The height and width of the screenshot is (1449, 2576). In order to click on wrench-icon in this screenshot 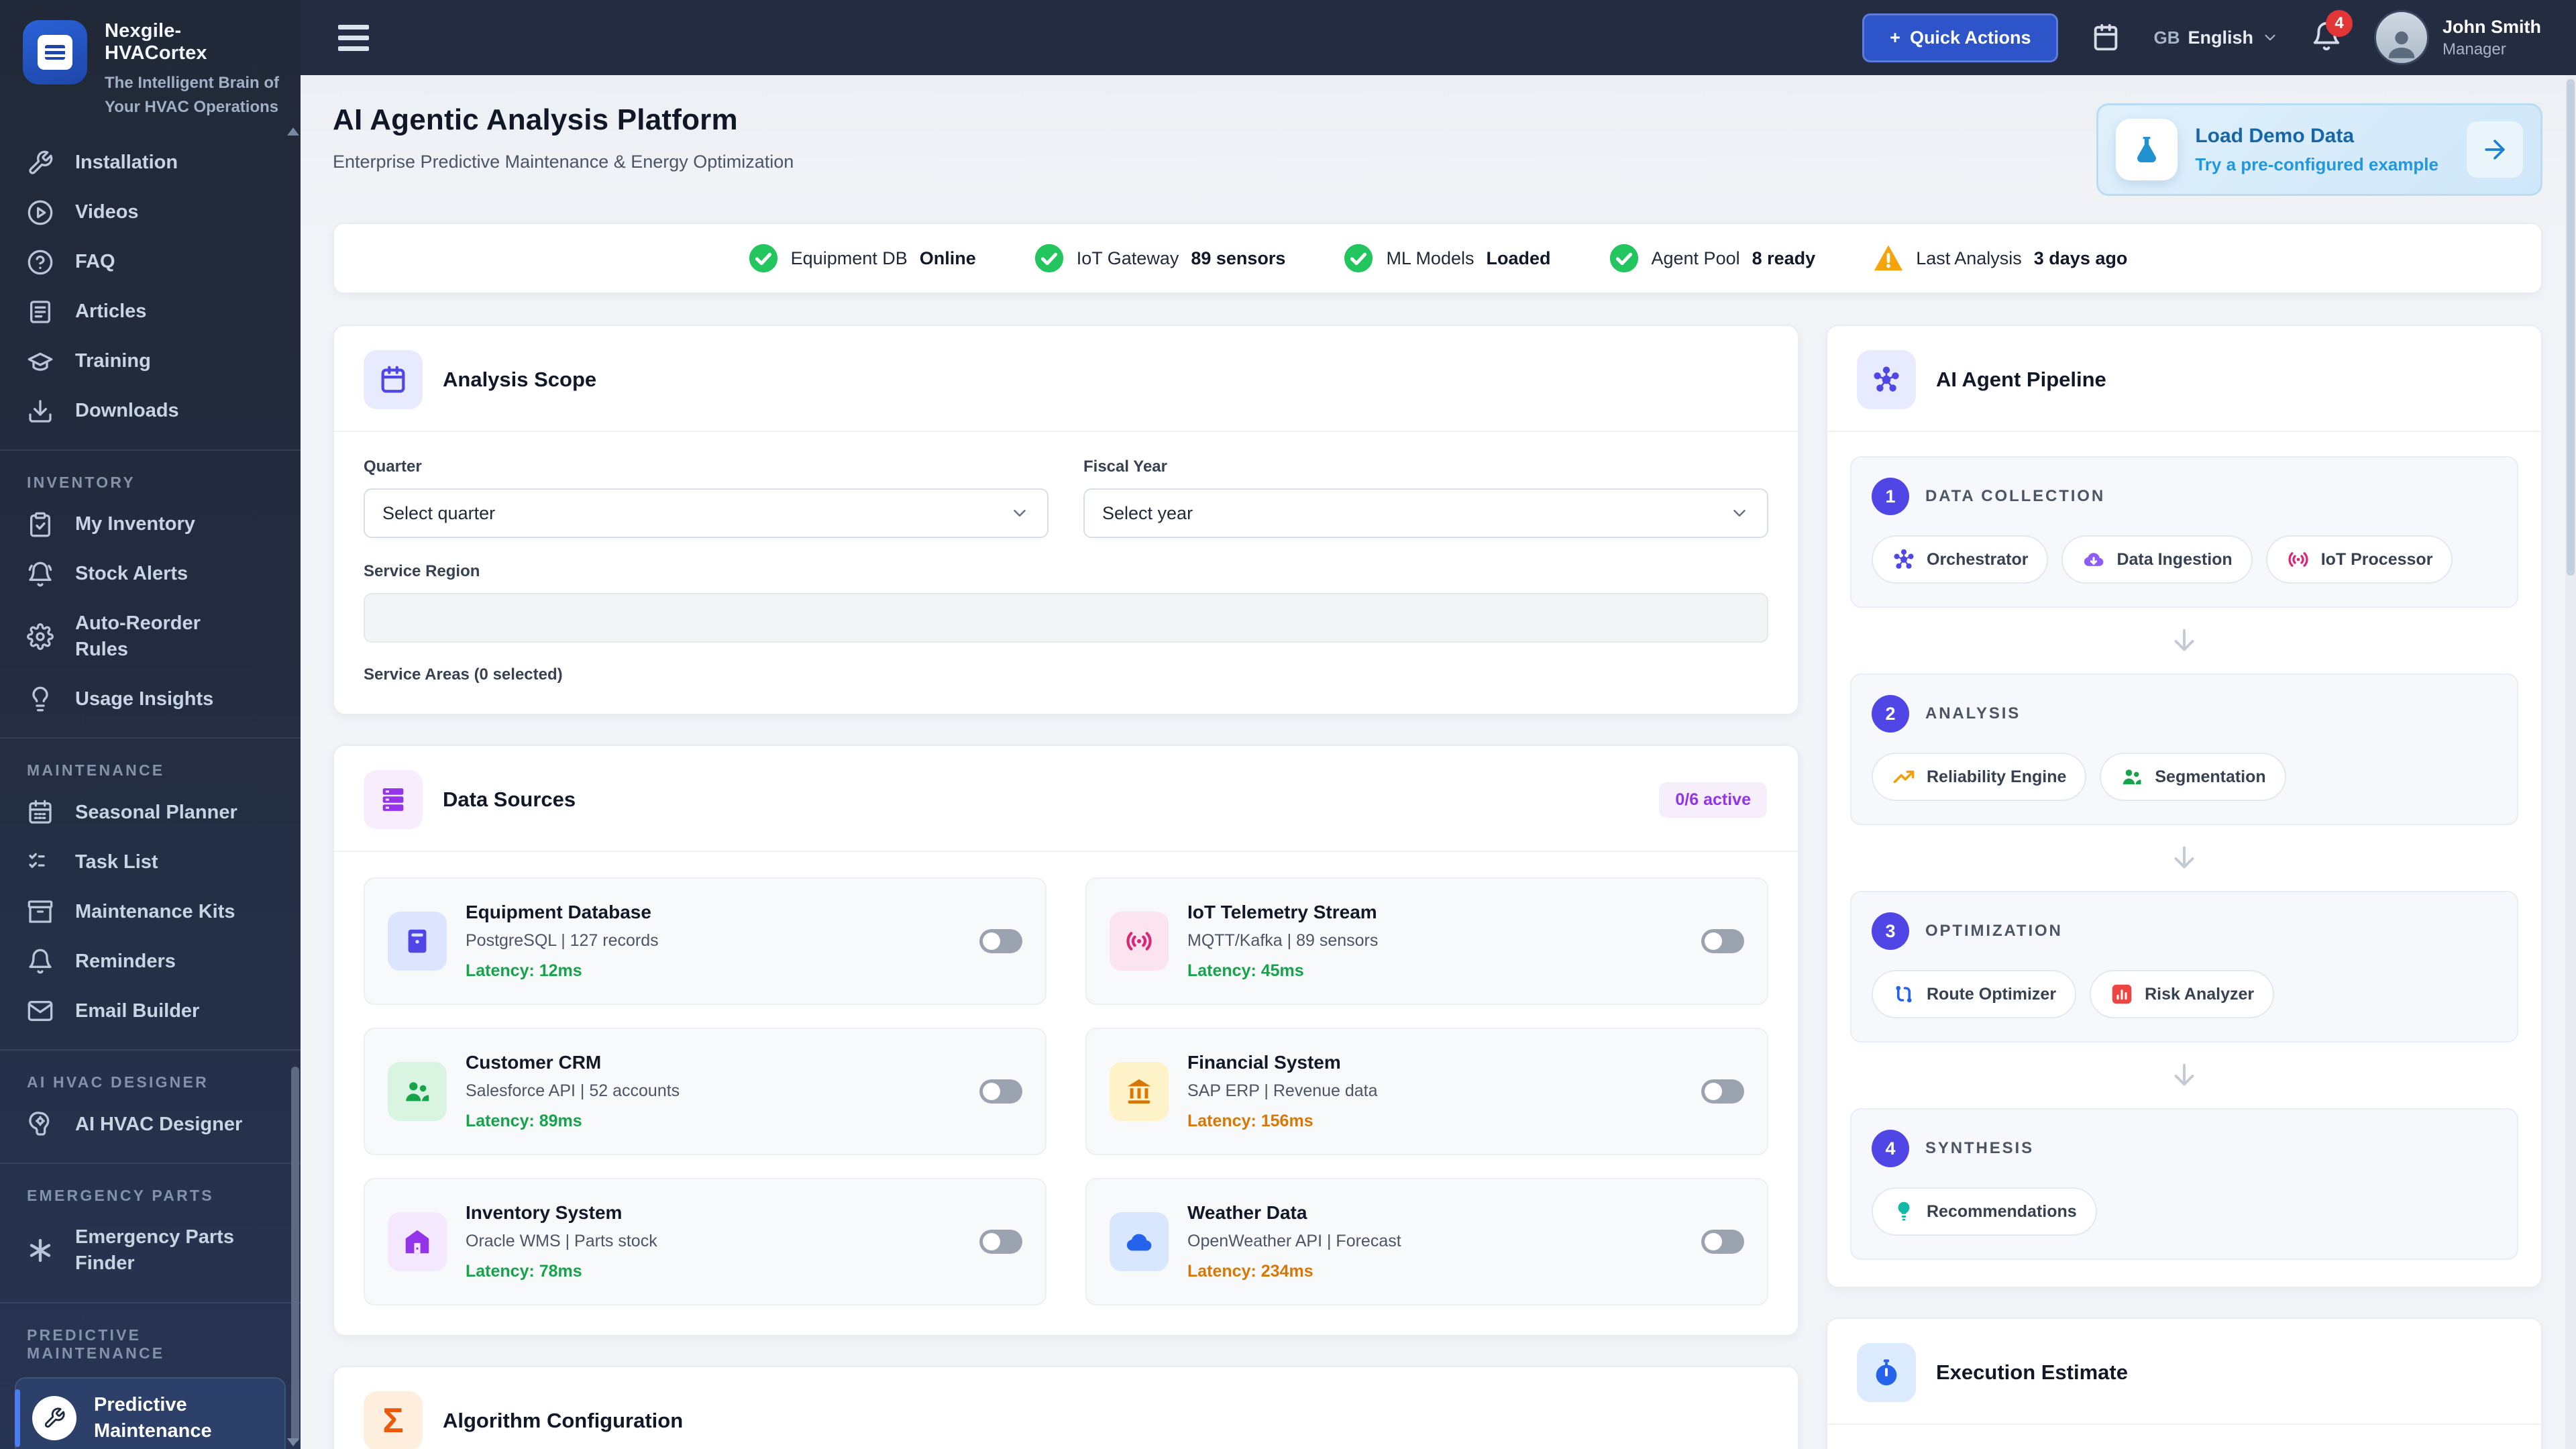, I will do `click(41, 162)`.